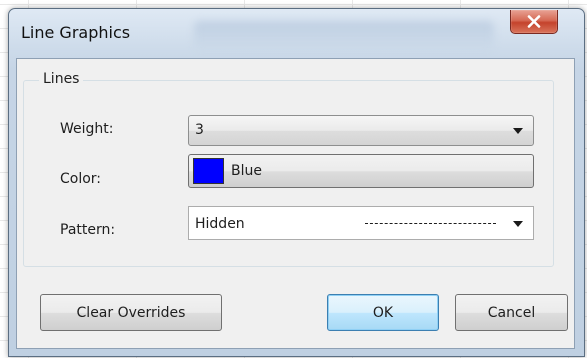 This screenshot has height=358, width=587. I want to click on title-bar: Line Graphics, so click(296, 34).